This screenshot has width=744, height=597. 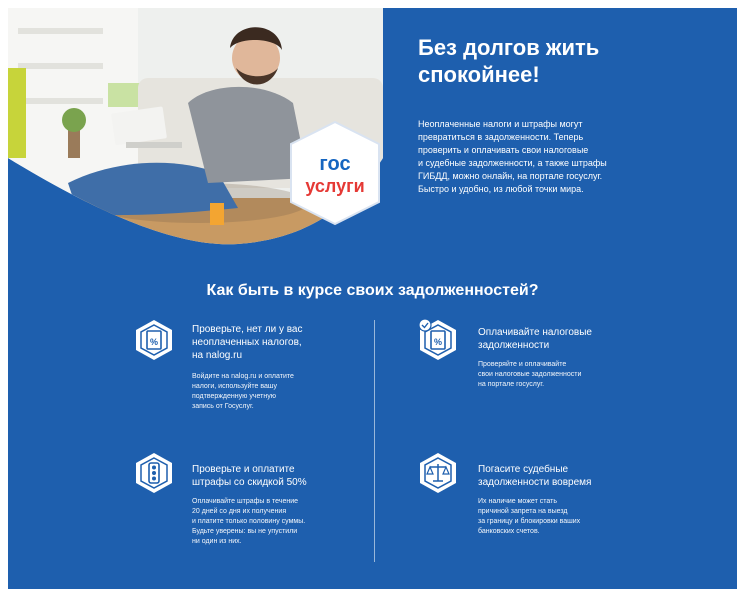 I want to click on intro-line: превратиться в задолженности. Теперь, so click(x=501, y=137).